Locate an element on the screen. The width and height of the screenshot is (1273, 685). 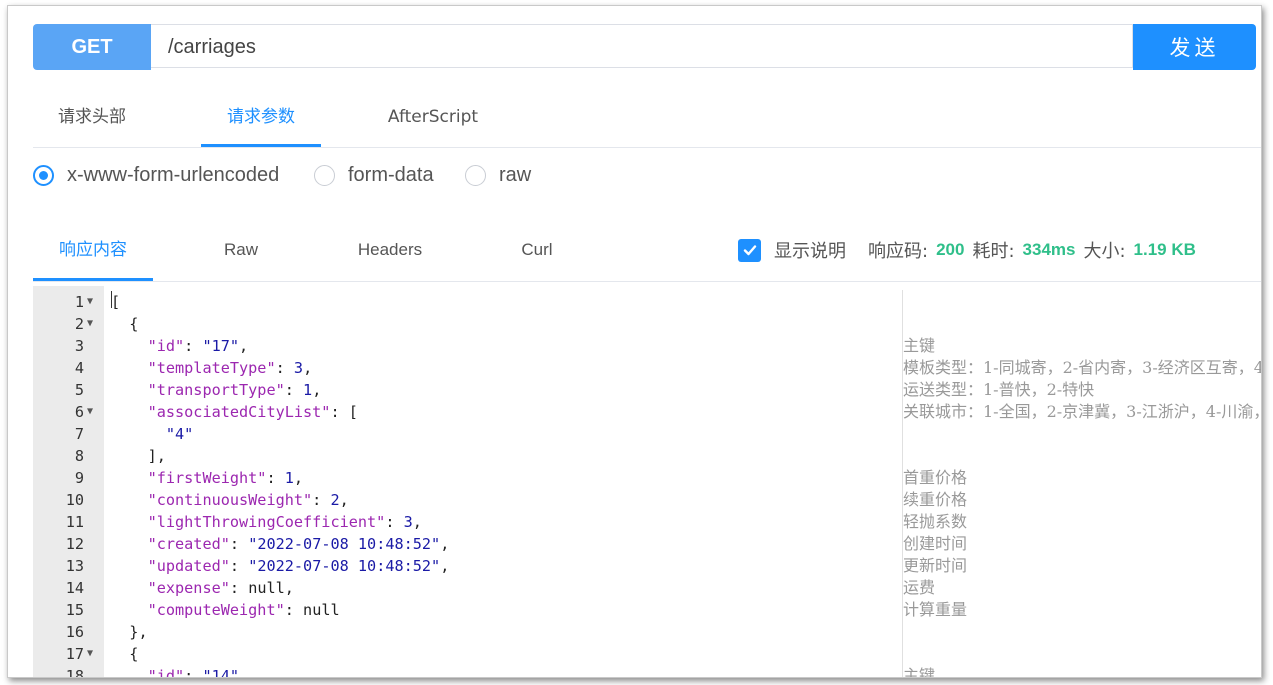
line-number: 1 is located at coordinates (79, 302).